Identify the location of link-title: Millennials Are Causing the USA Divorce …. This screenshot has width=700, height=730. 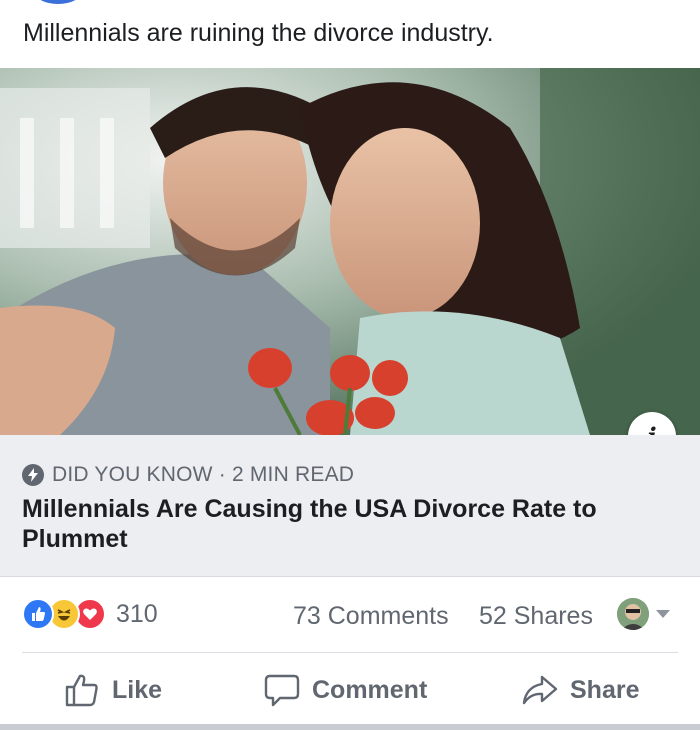
(342, 524).